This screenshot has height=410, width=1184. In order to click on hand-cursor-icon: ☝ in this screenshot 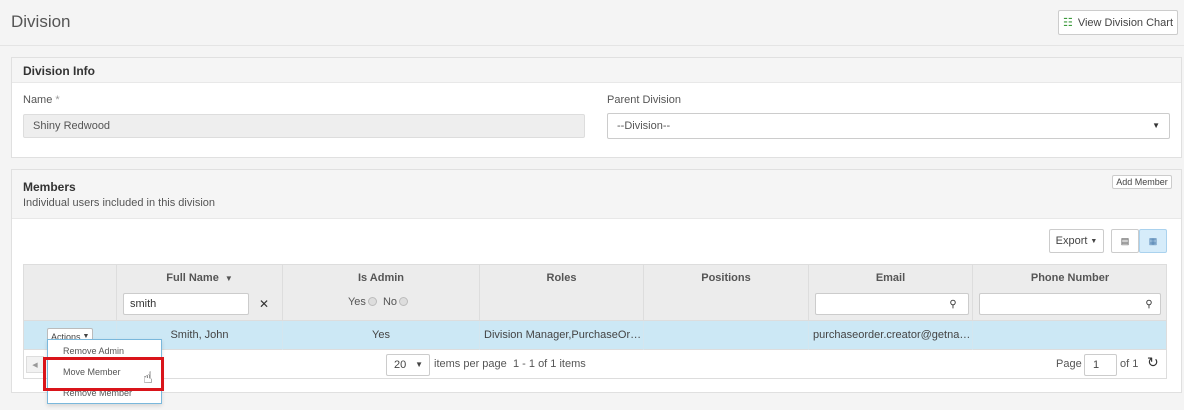, I will do `click(148, 378)`.